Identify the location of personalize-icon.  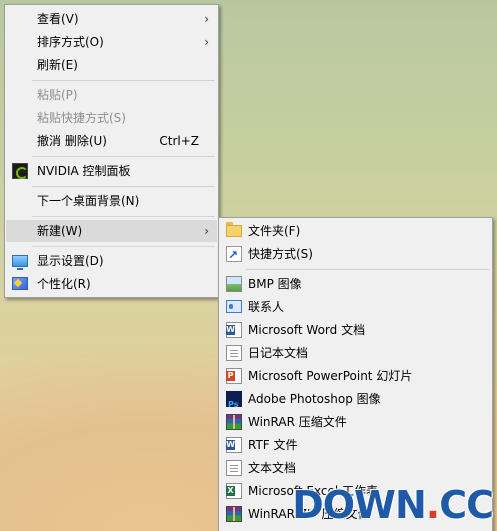
(20, 283).